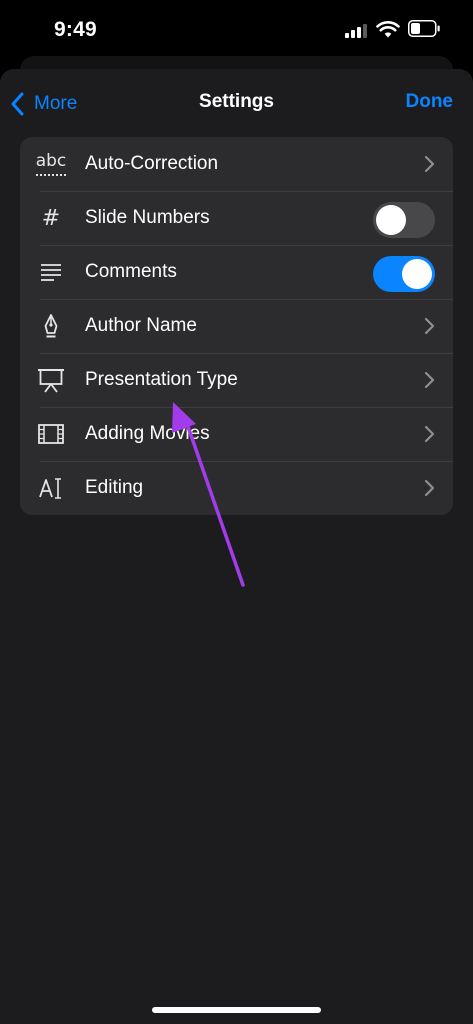 This screenshot has height=1024, width=473. I want to click on setting-row-comments: Comments, so click(236, 272).